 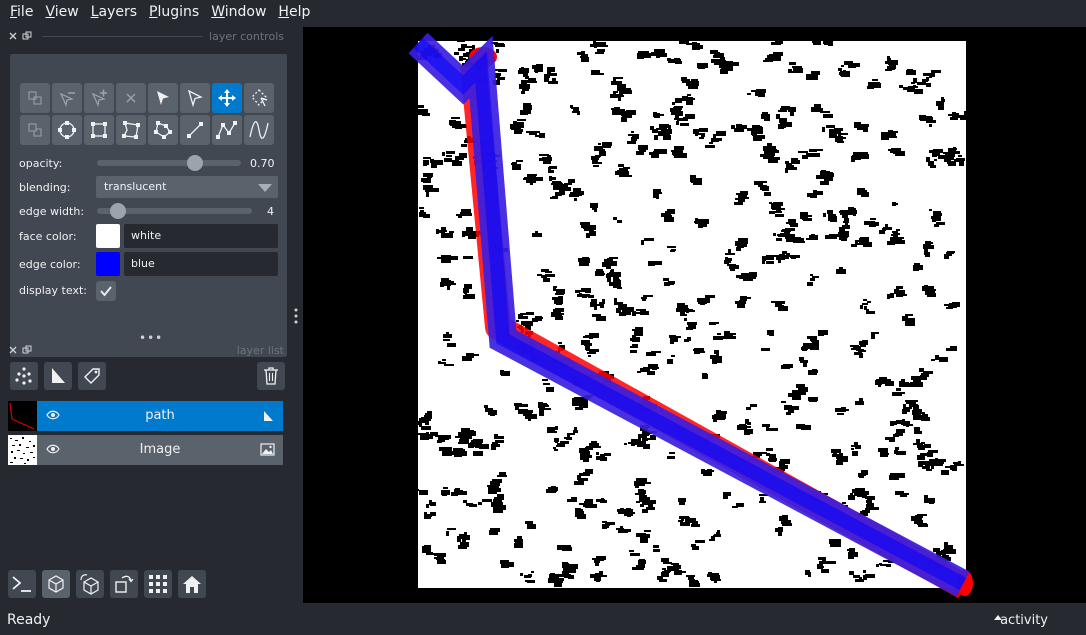 I want to click on remove-vertex-icon, so click(x=67, y=98).